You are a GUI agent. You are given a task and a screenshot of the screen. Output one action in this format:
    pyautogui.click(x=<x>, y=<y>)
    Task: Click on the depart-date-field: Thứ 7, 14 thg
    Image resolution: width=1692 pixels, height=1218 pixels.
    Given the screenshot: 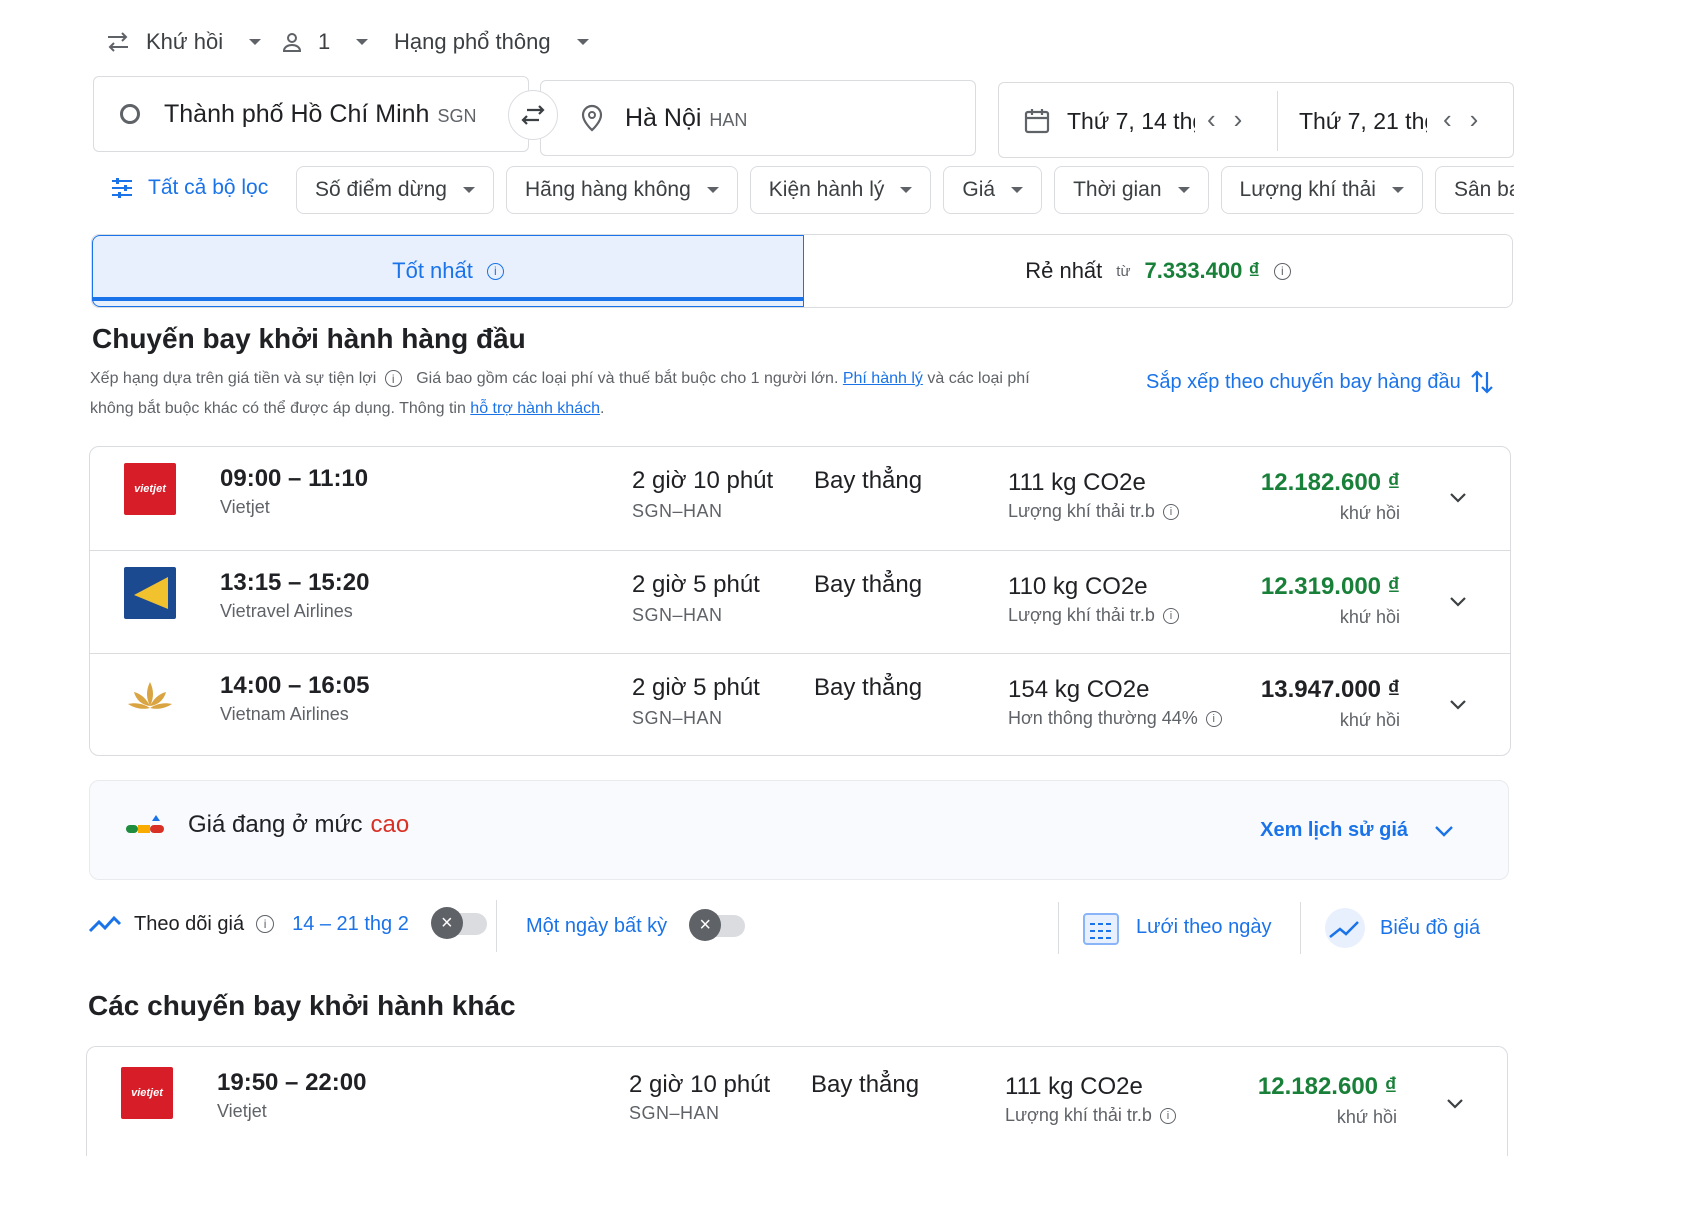 What is the action you would take?
    pyautogui.click(x=1109, y=121)
    